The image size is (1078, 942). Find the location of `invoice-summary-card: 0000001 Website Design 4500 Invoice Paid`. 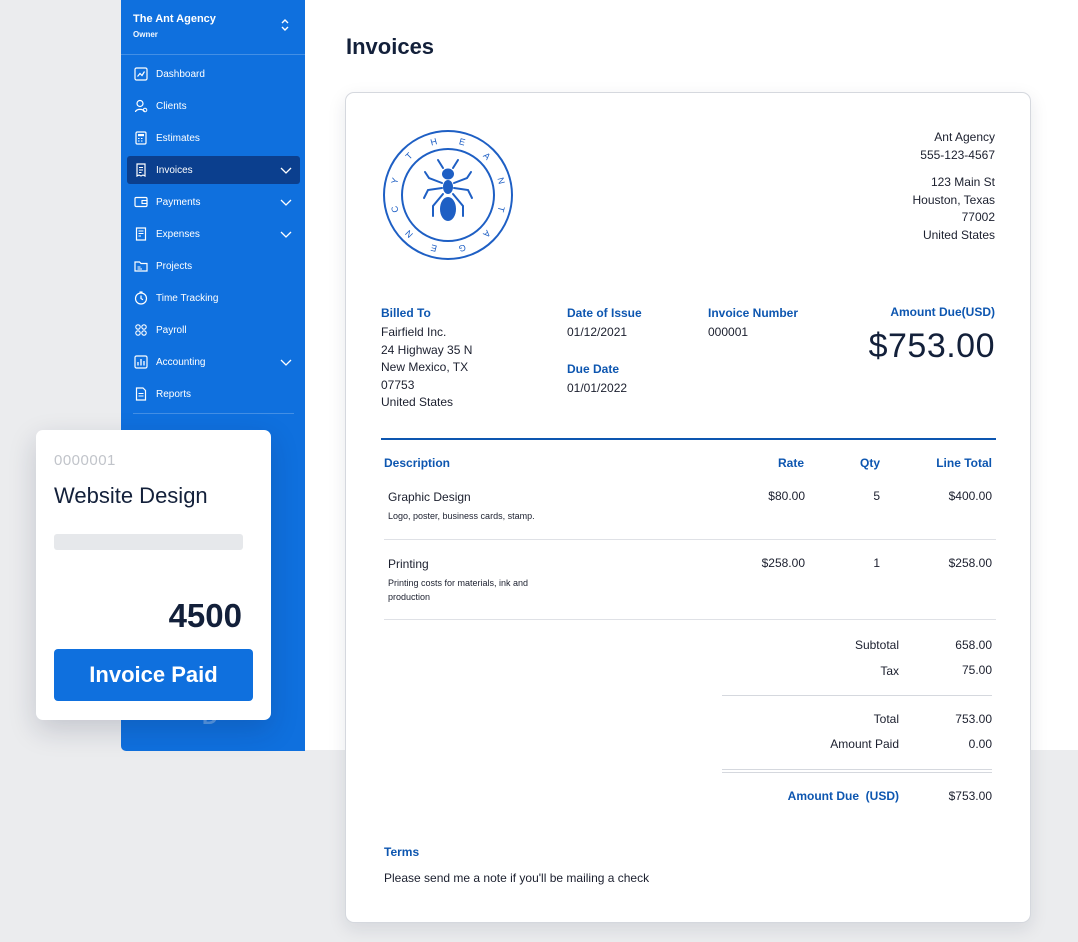

invoice-summary-card: 0000001 Website Design 4500 Invoice Paid is located at coordinates (153, 575).